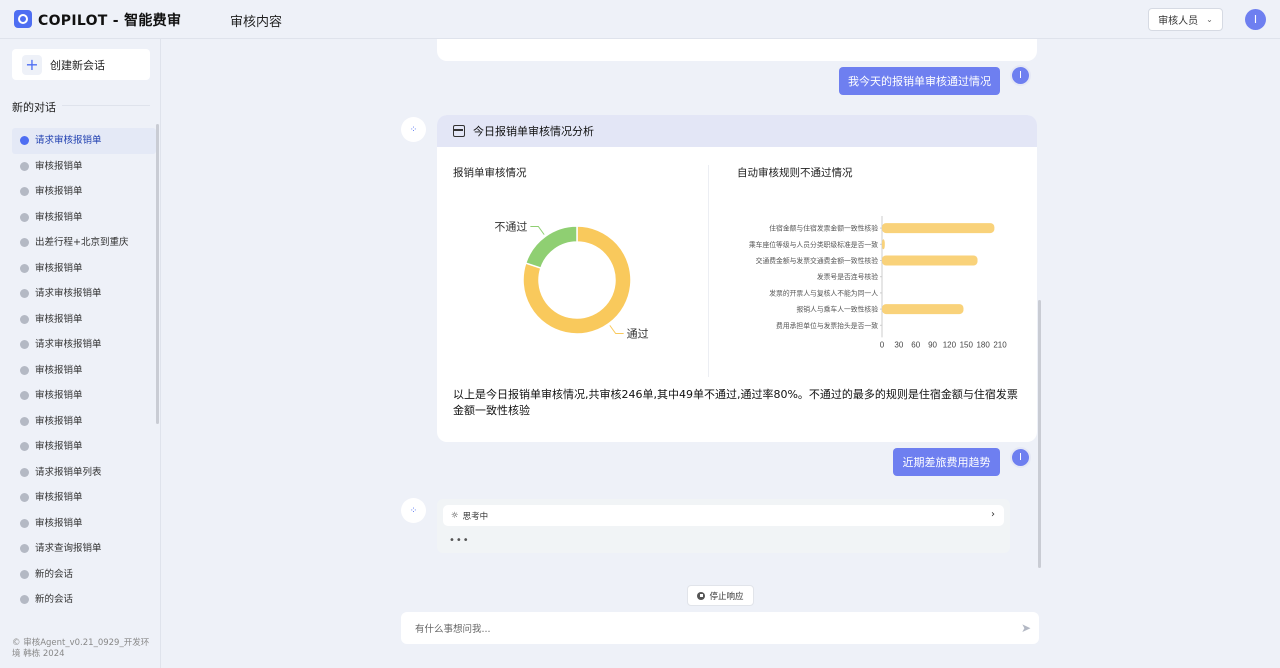  I want to click on conversation-item: 请求查询报销单, so click(84, 549).